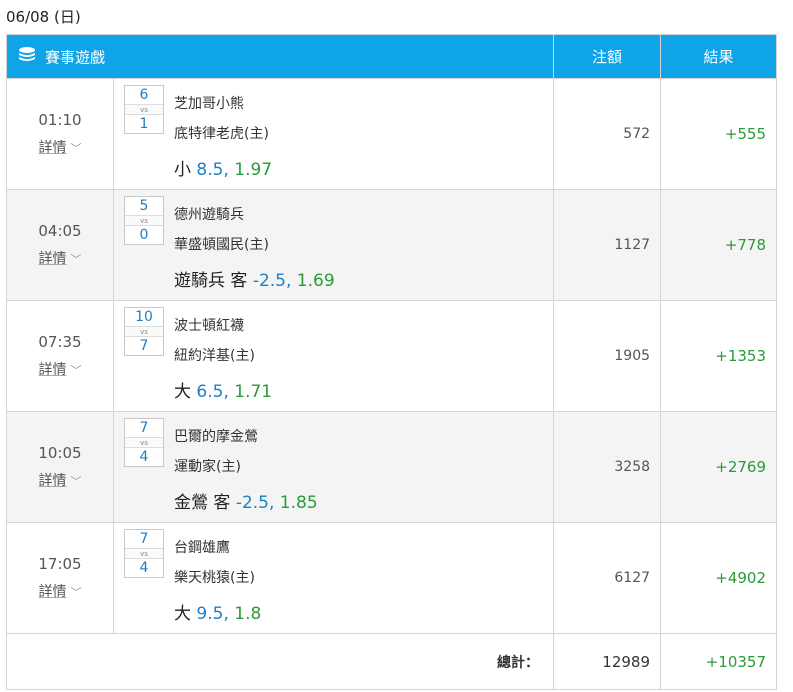 This screenshot has width=793, height=692. I want to click on team-1: 波士頓紅襪, so click(209, 326).